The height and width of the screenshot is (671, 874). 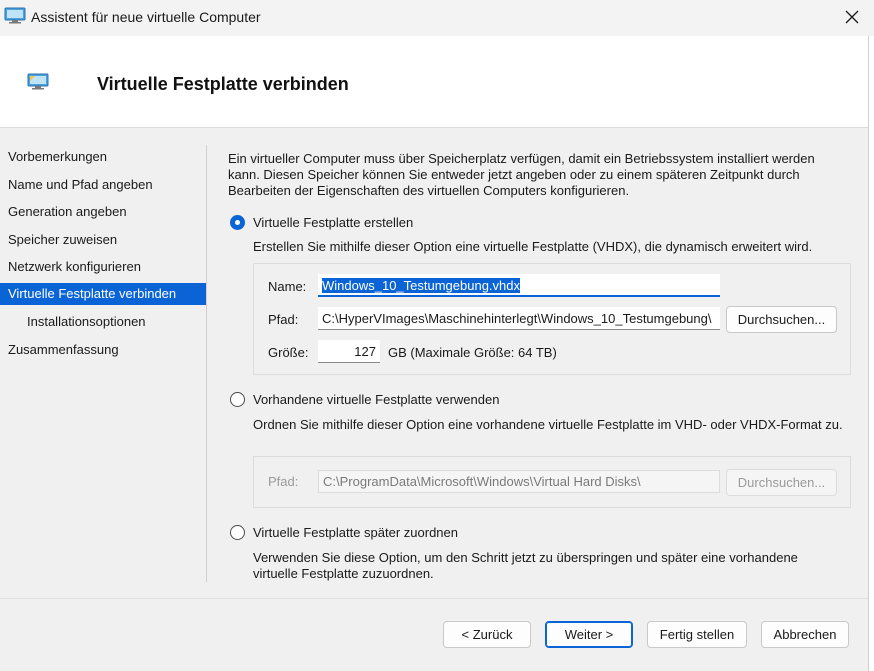 I want to click on nav-item-netzwerk: Netzwerk konfigurieren, so click(x=103, y=267).